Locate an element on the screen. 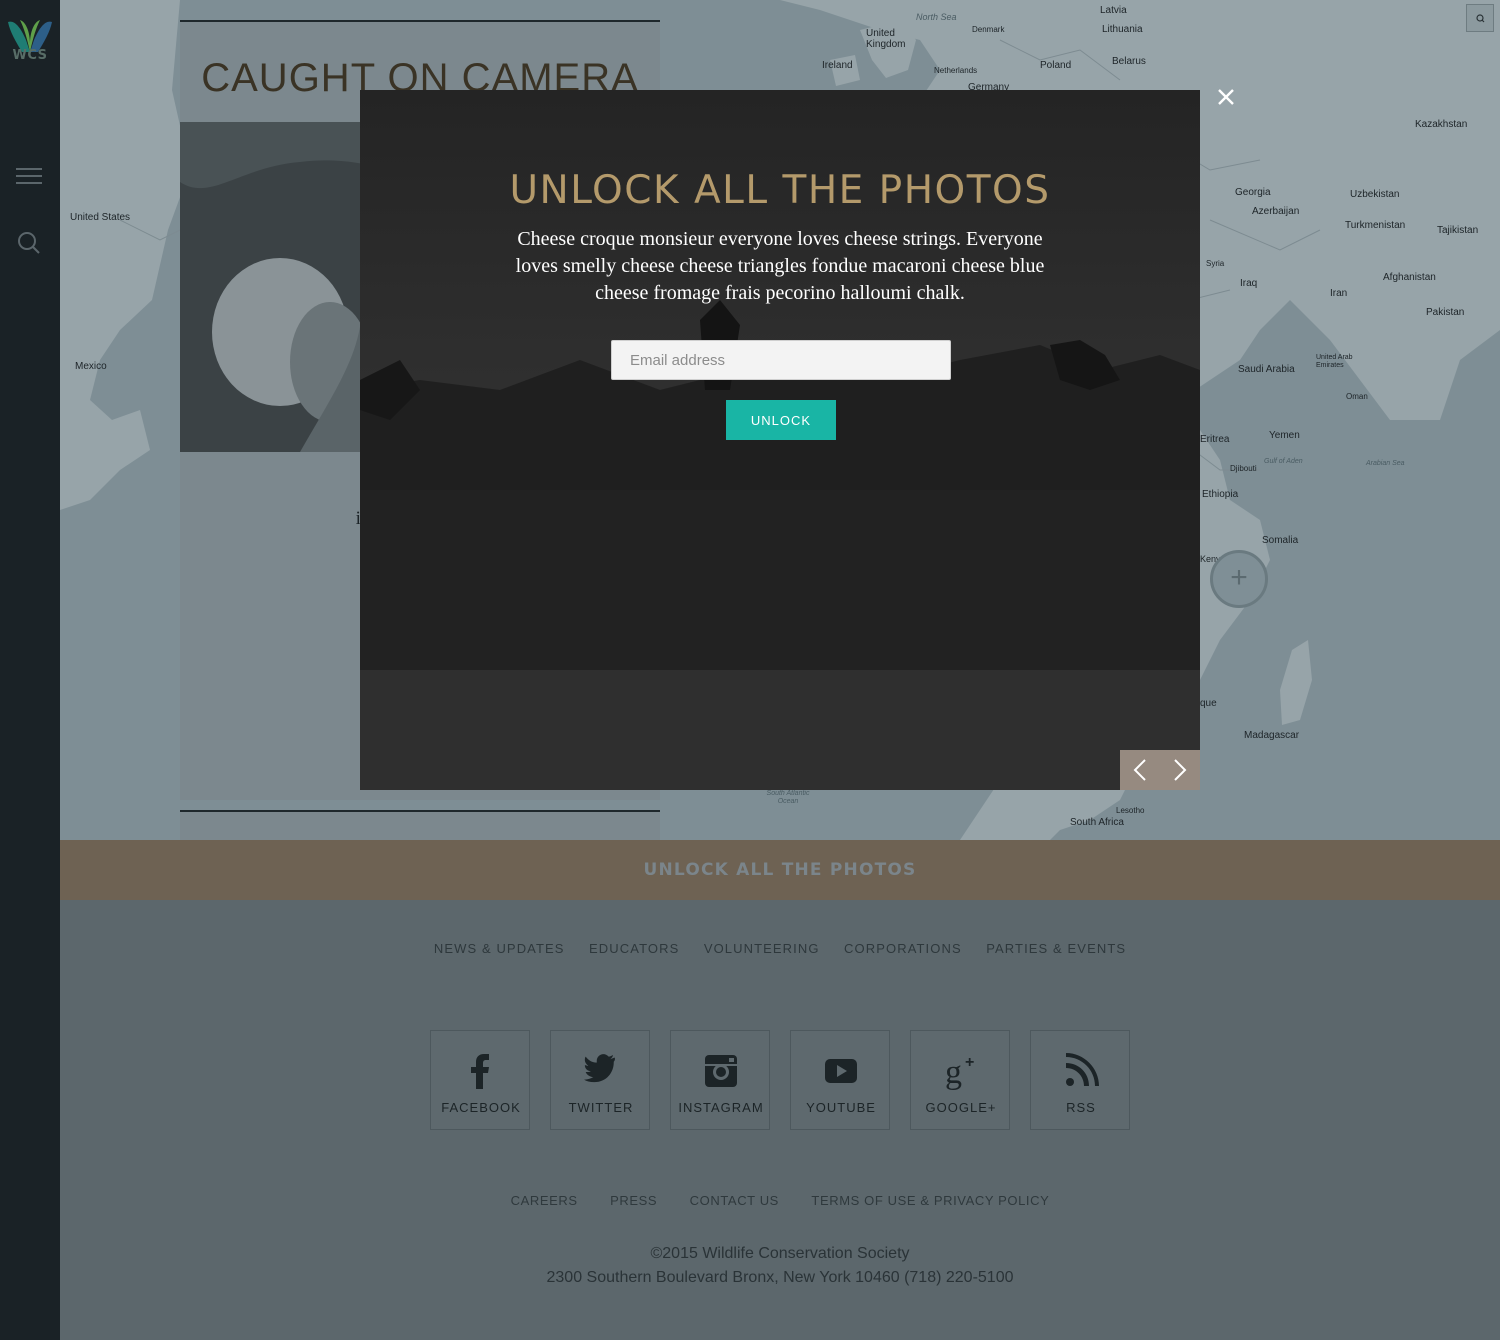 The height and width of the screenshot is (1340, 1500). footer-link-careers: CAREERS is located at coordinates (544, 1200).